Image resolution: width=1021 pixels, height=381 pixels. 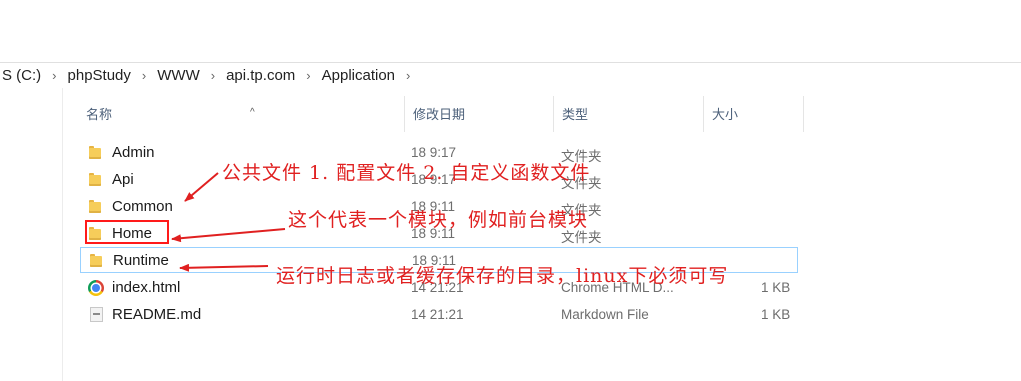 I want to click on annotation-home: 这个代表一个模块，例如前台模块, so click(x=438, y=220).